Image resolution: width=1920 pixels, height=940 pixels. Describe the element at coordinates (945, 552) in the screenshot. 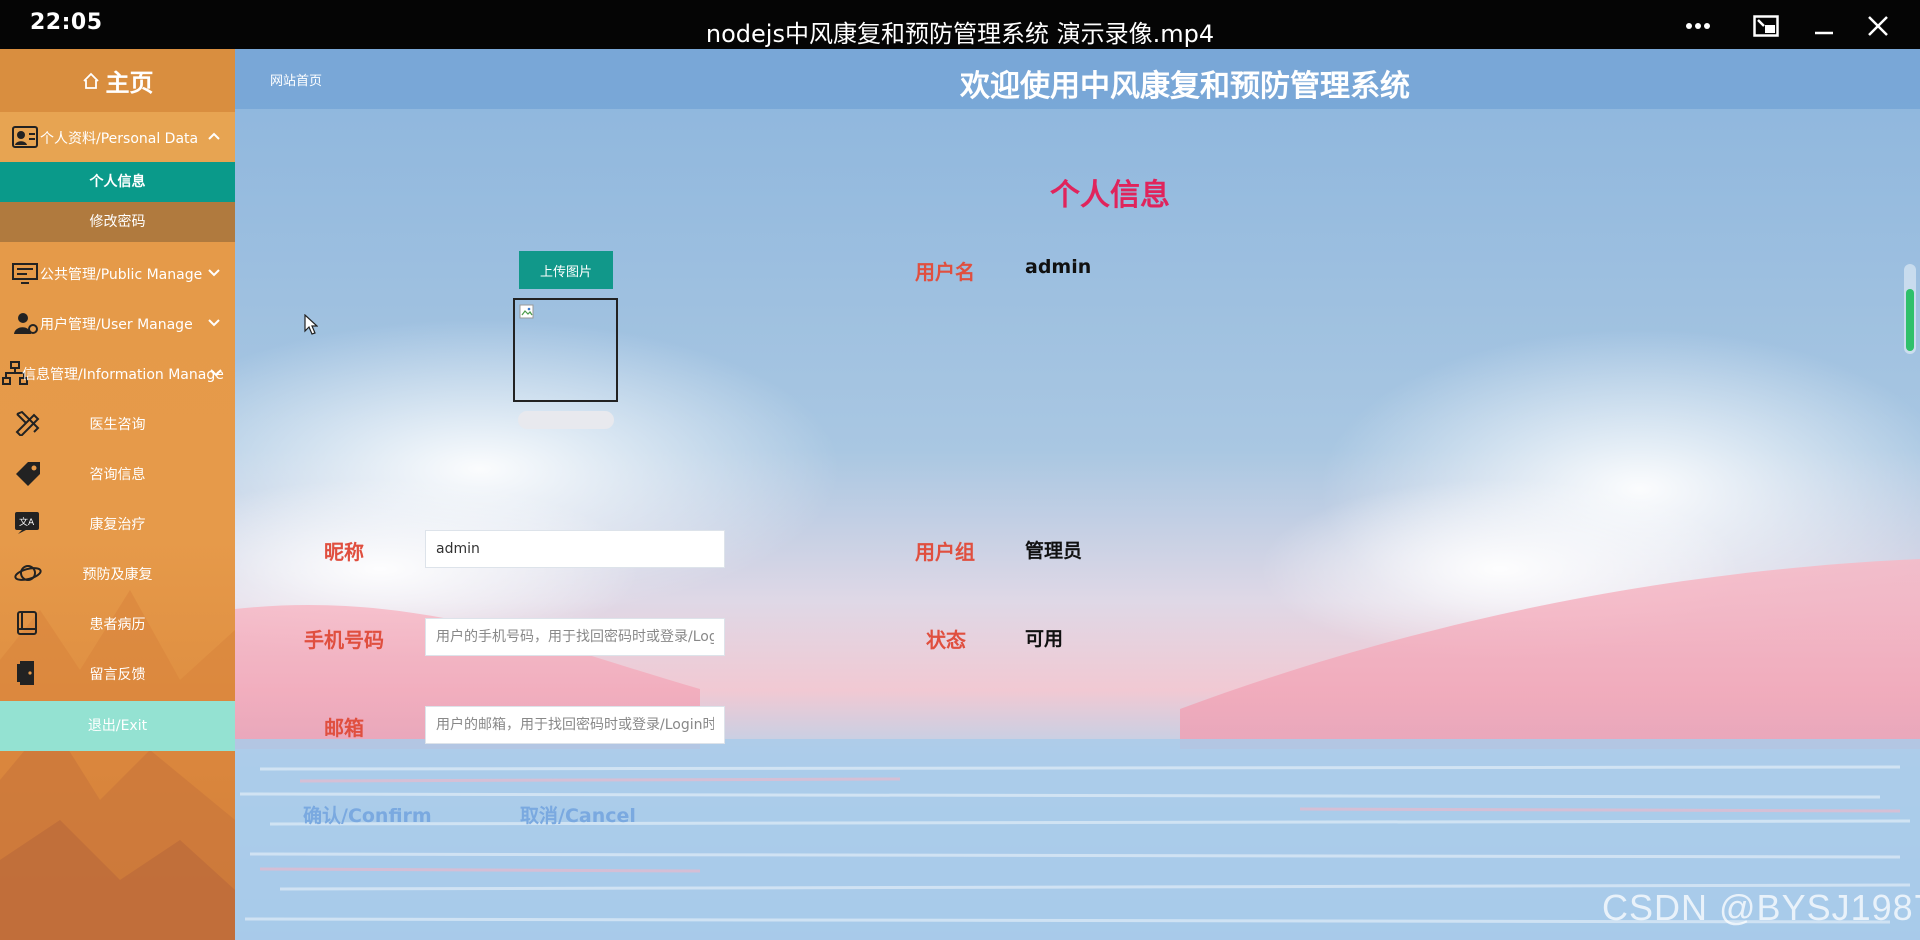

I see `user-group-label: 用户组` at that location.